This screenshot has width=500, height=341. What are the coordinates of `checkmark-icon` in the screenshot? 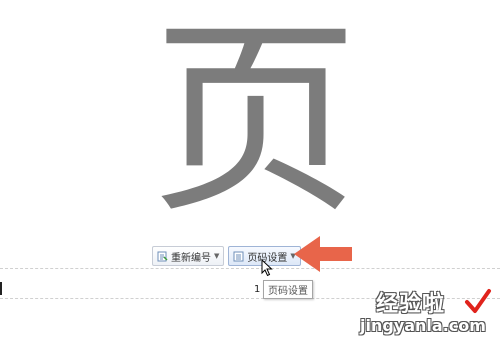 It's located at (478, 301).